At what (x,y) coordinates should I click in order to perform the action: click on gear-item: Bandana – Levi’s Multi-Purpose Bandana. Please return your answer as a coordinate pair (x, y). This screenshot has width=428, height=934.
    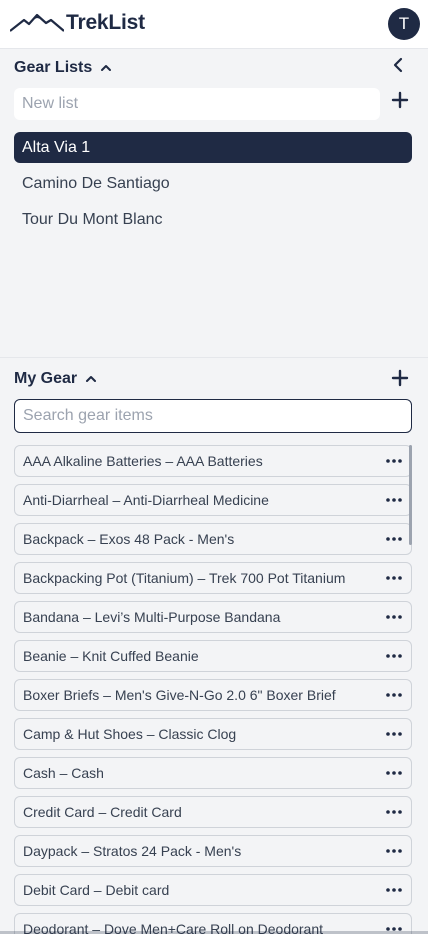
    Looking at the image, I should click on (213, 617).